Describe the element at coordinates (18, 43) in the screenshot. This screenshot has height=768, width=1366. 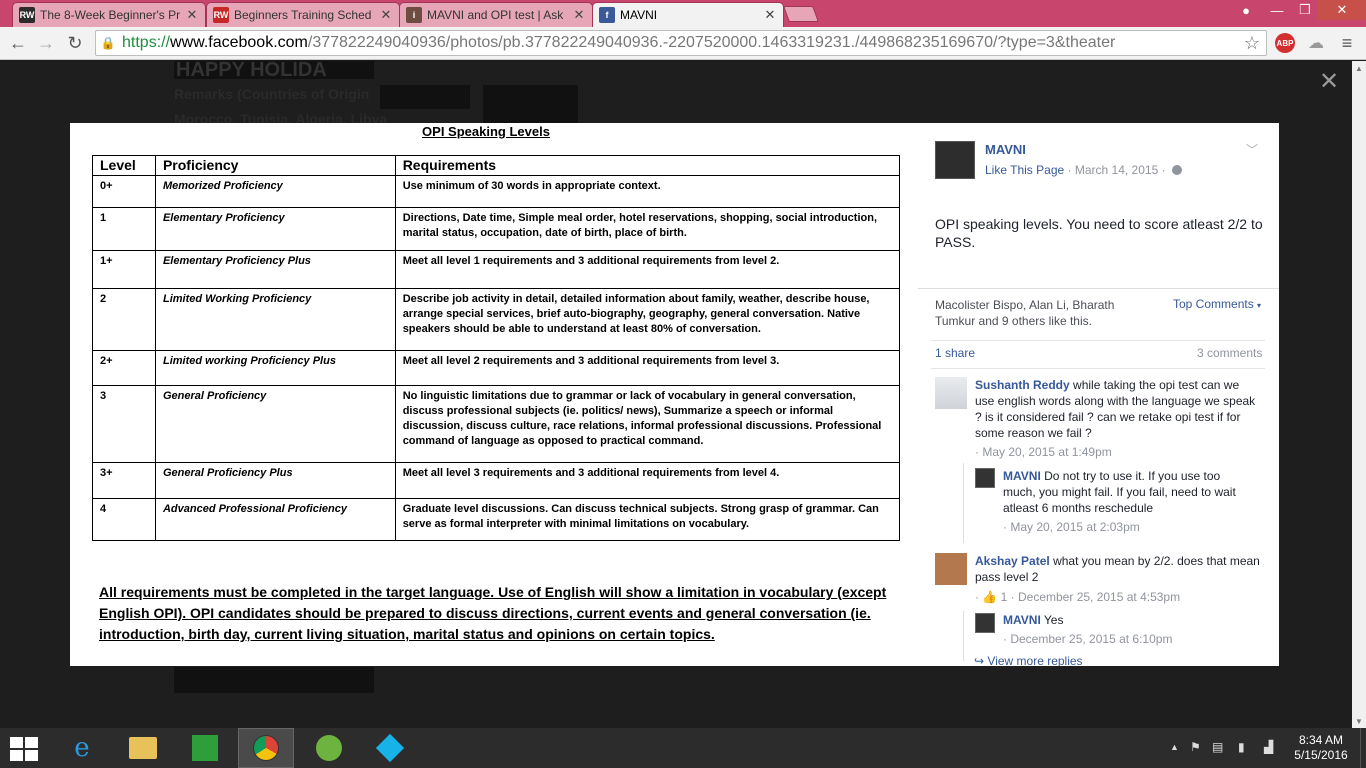
I see `back-icon: ←` at that location.